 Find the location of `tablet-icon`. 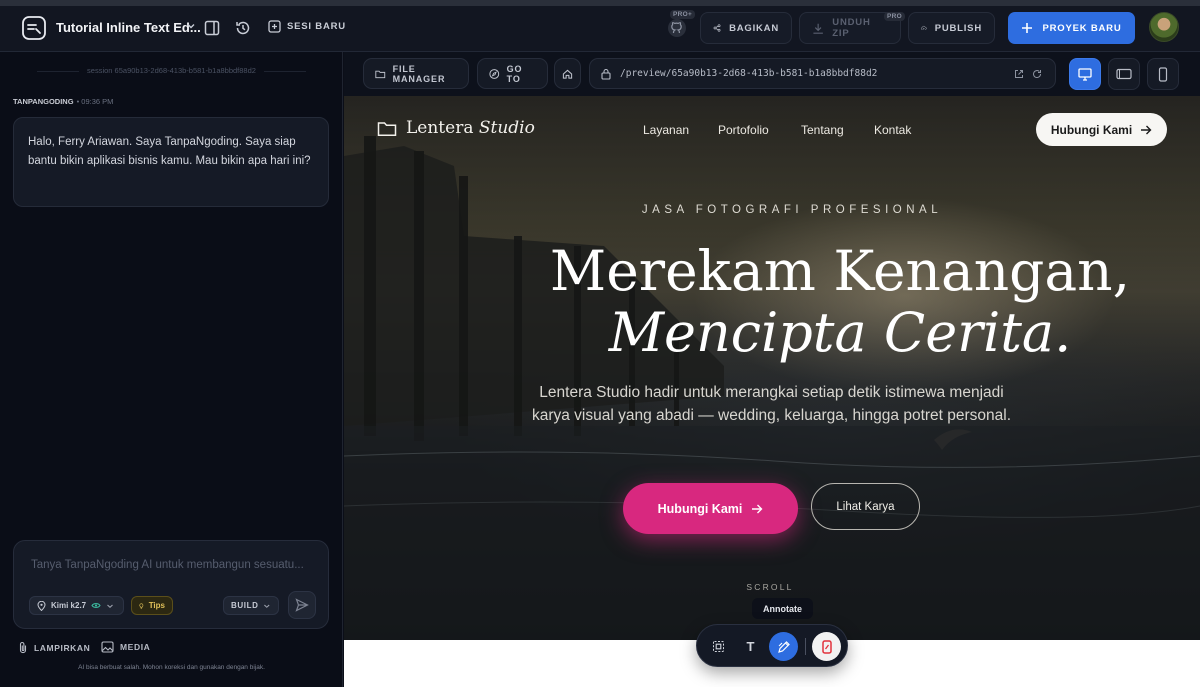

tablet-icon is located at coordinates (1124, 74).